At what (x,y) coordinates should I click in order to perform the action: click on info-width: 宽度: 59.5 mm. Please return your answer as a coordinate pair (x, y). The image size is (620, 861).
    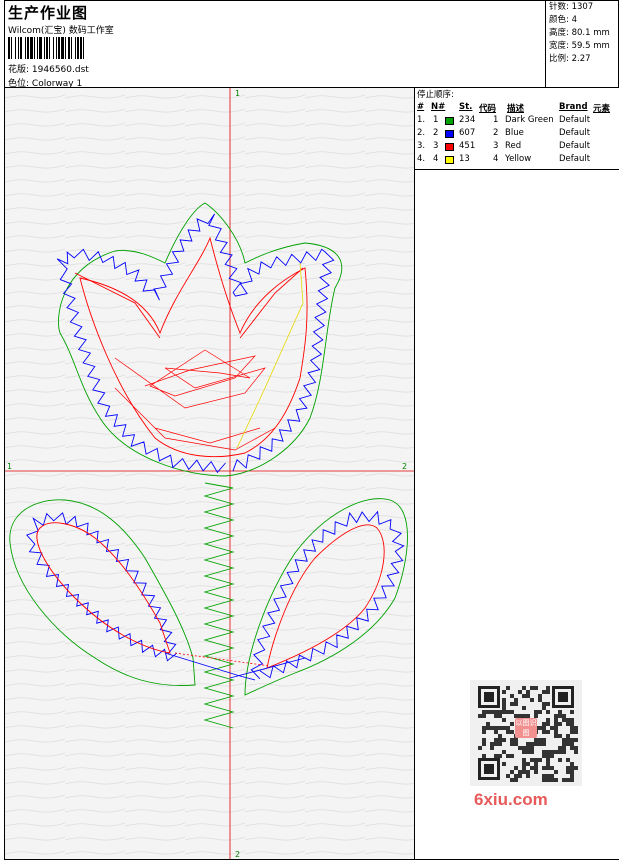
    Looking at the image, I should click on (579, 46).